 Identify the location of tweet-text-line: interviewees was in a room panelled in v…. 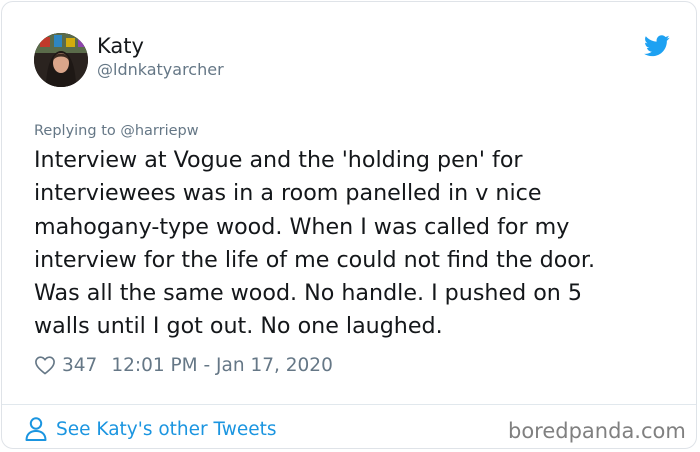
(288, 193).